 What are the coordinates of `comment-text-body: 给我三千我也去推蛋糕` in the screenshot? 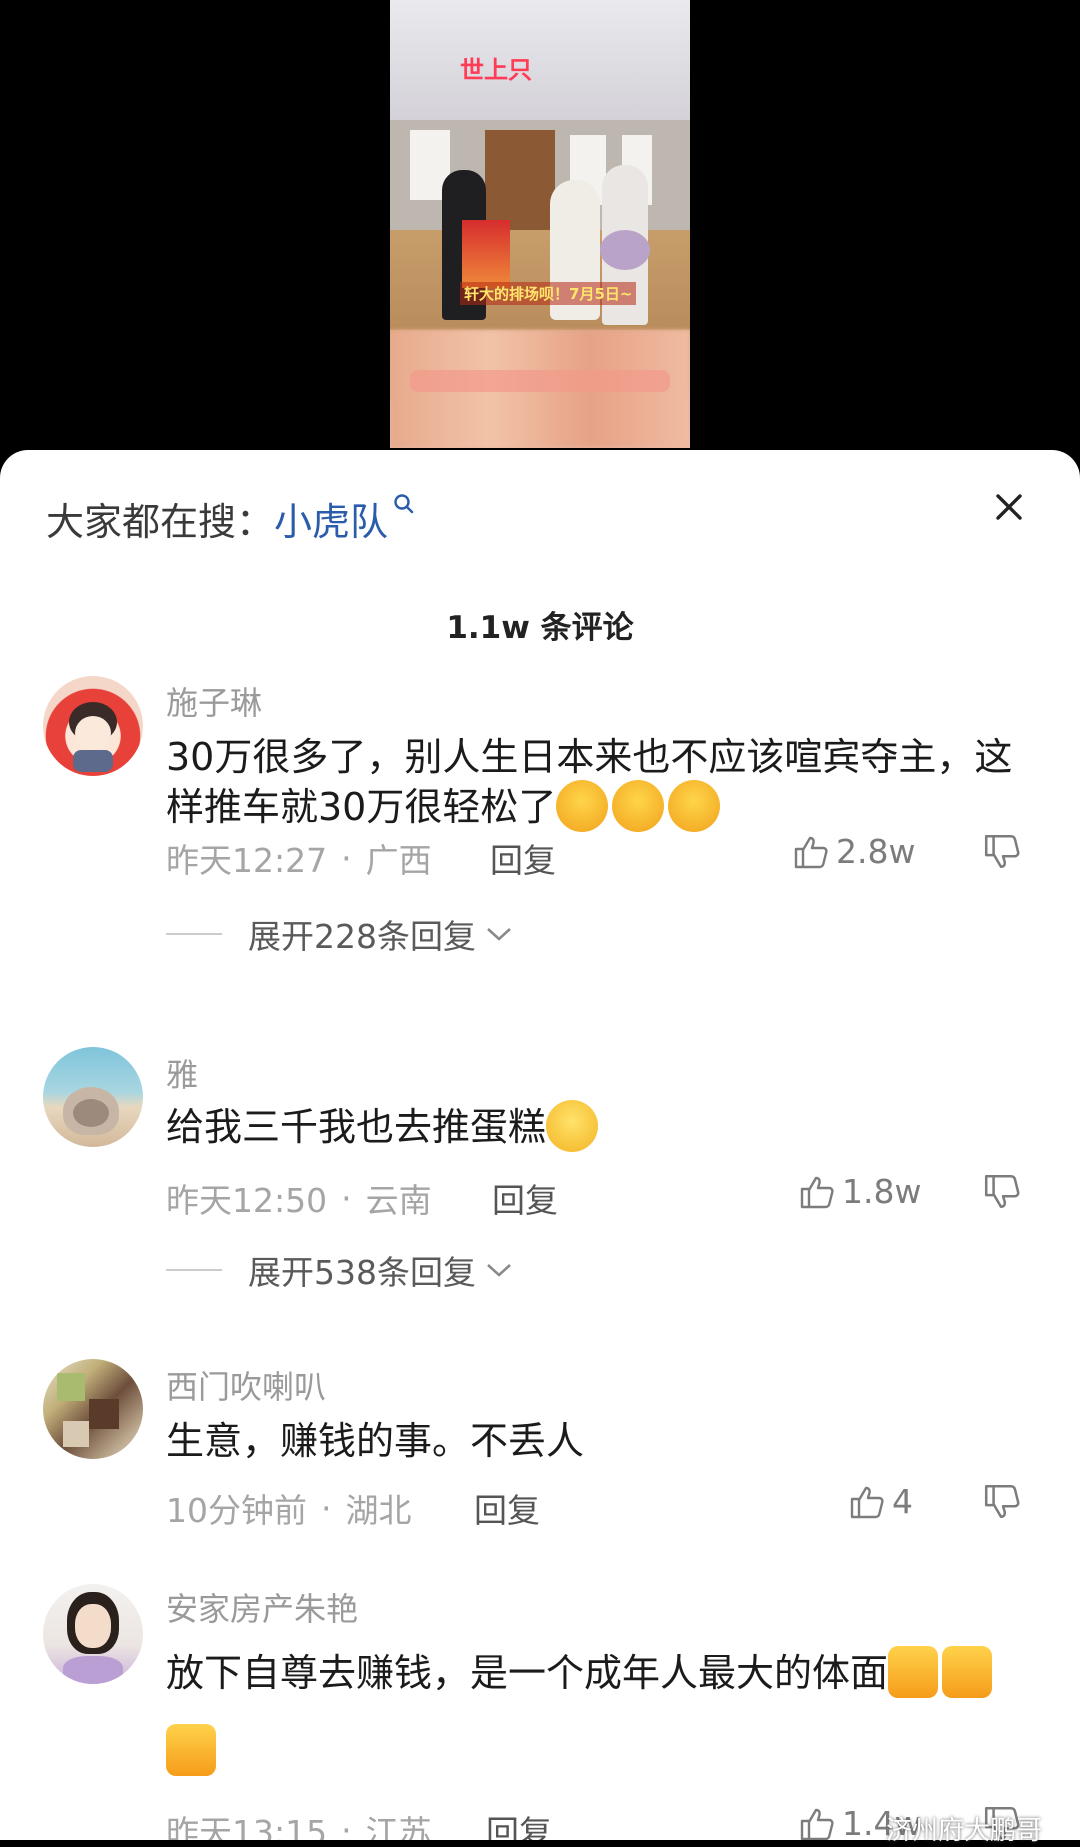 It's located at (356, 1127).